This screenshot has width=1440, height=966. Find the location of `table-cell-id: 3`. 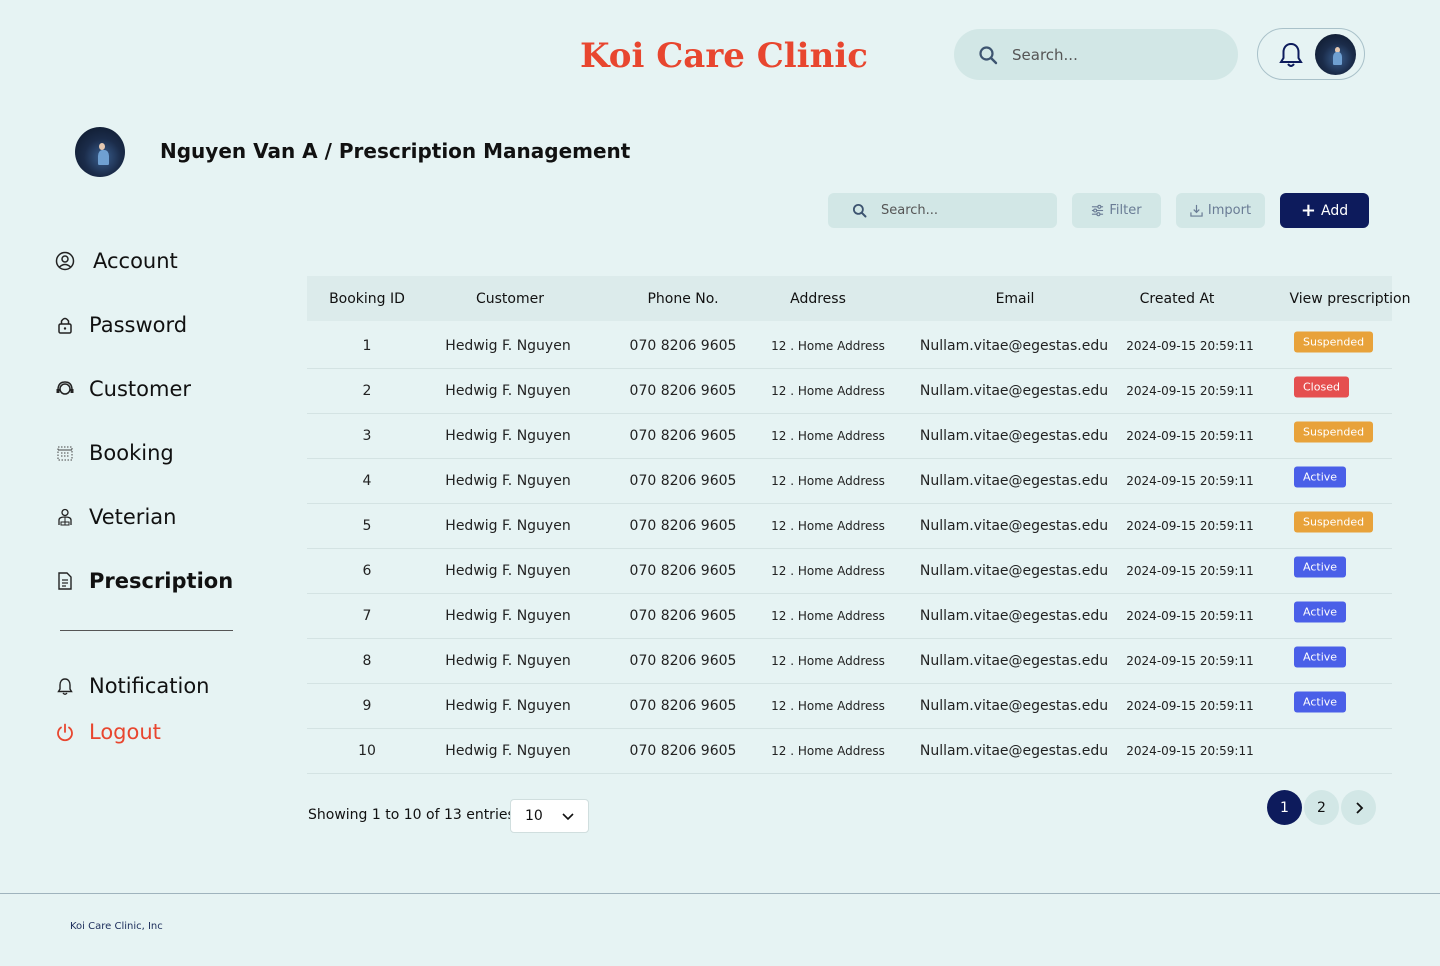

table-cell-id: 3 is located at coordinates (367, 436).